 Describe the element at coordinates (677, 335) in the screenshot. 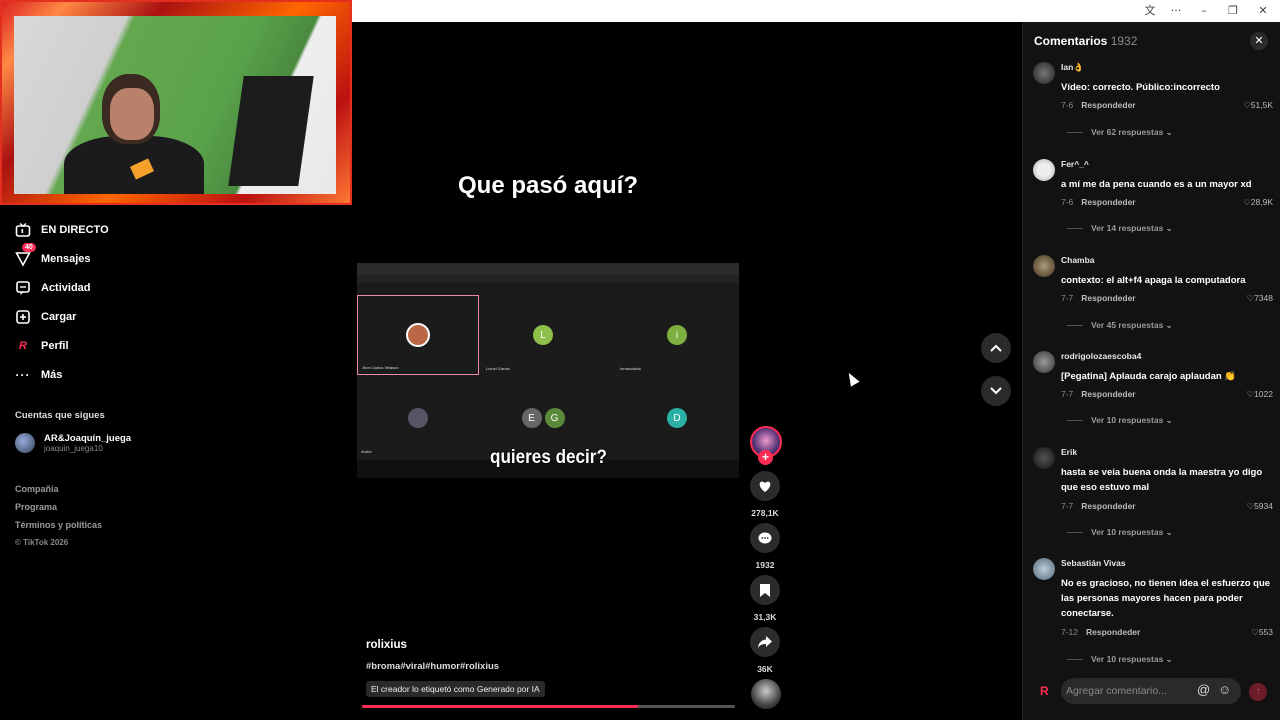

I see `meeting-tile: i Inmaculada` at that location.